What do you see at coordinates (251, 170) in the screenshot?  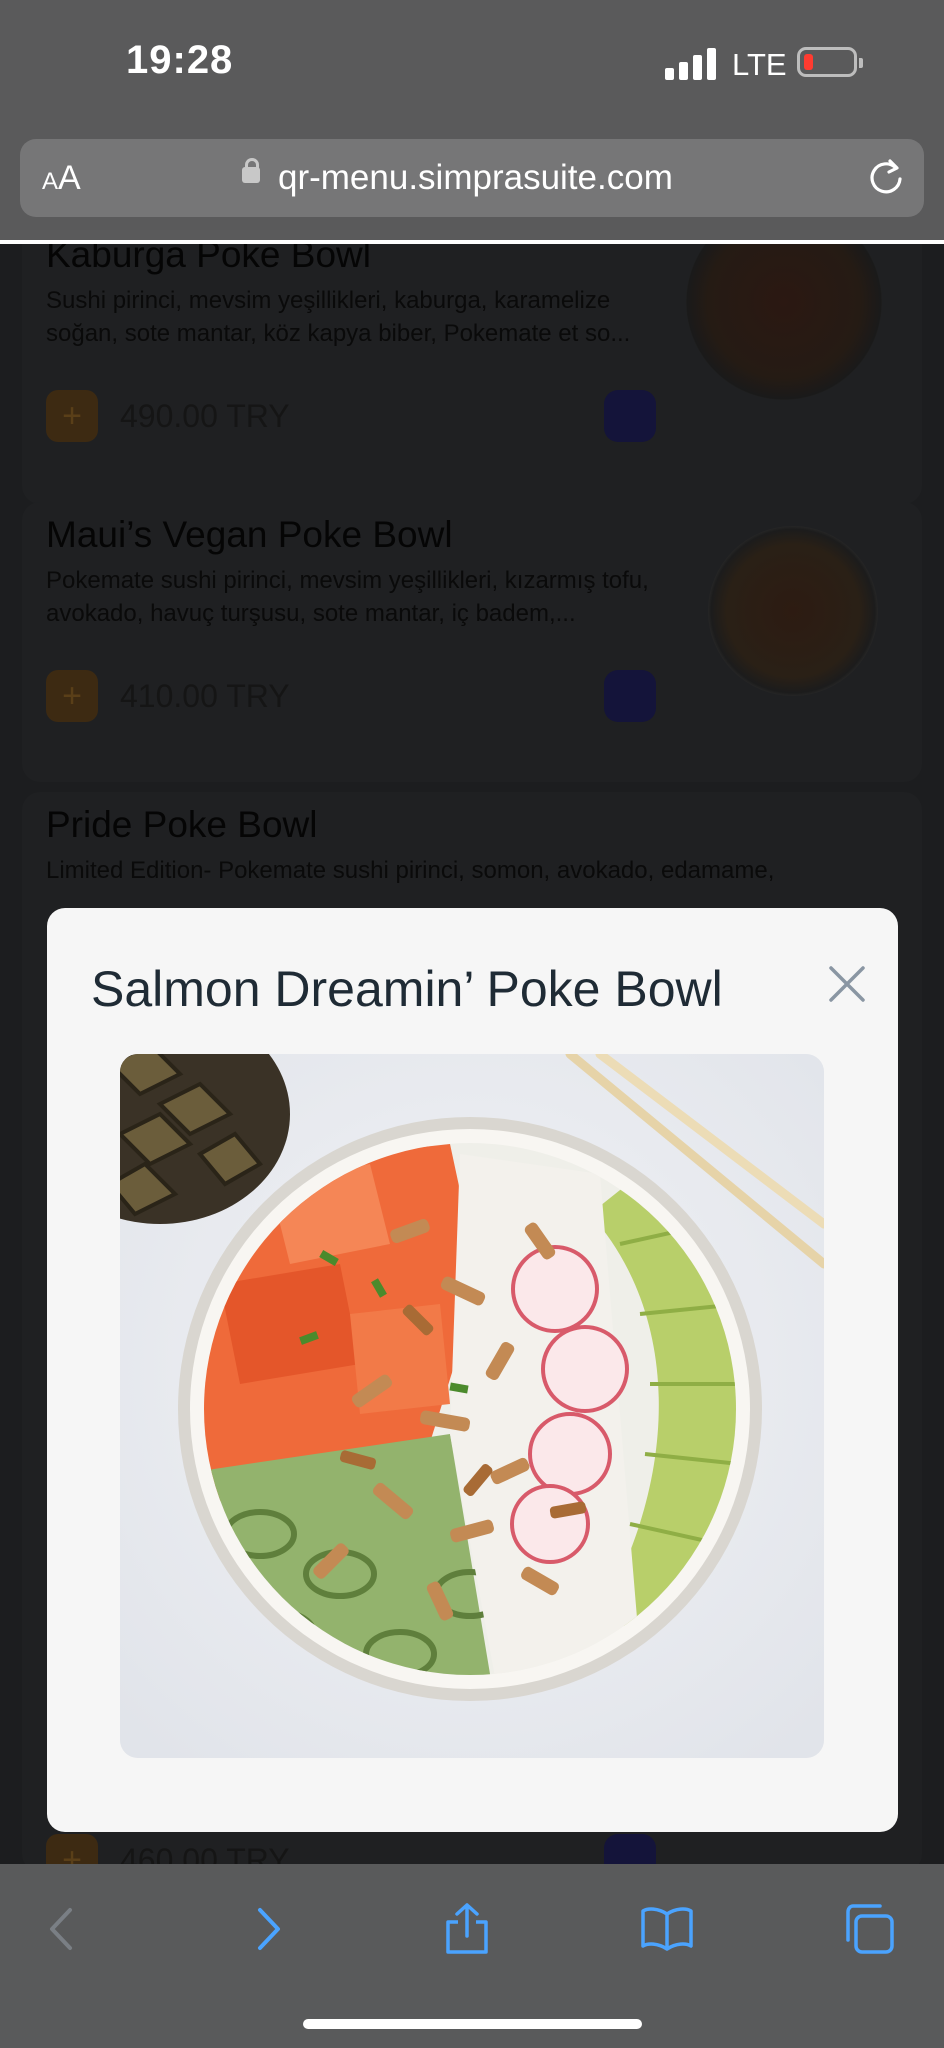 I see `lock-icon` at bounding box center [251, 170].